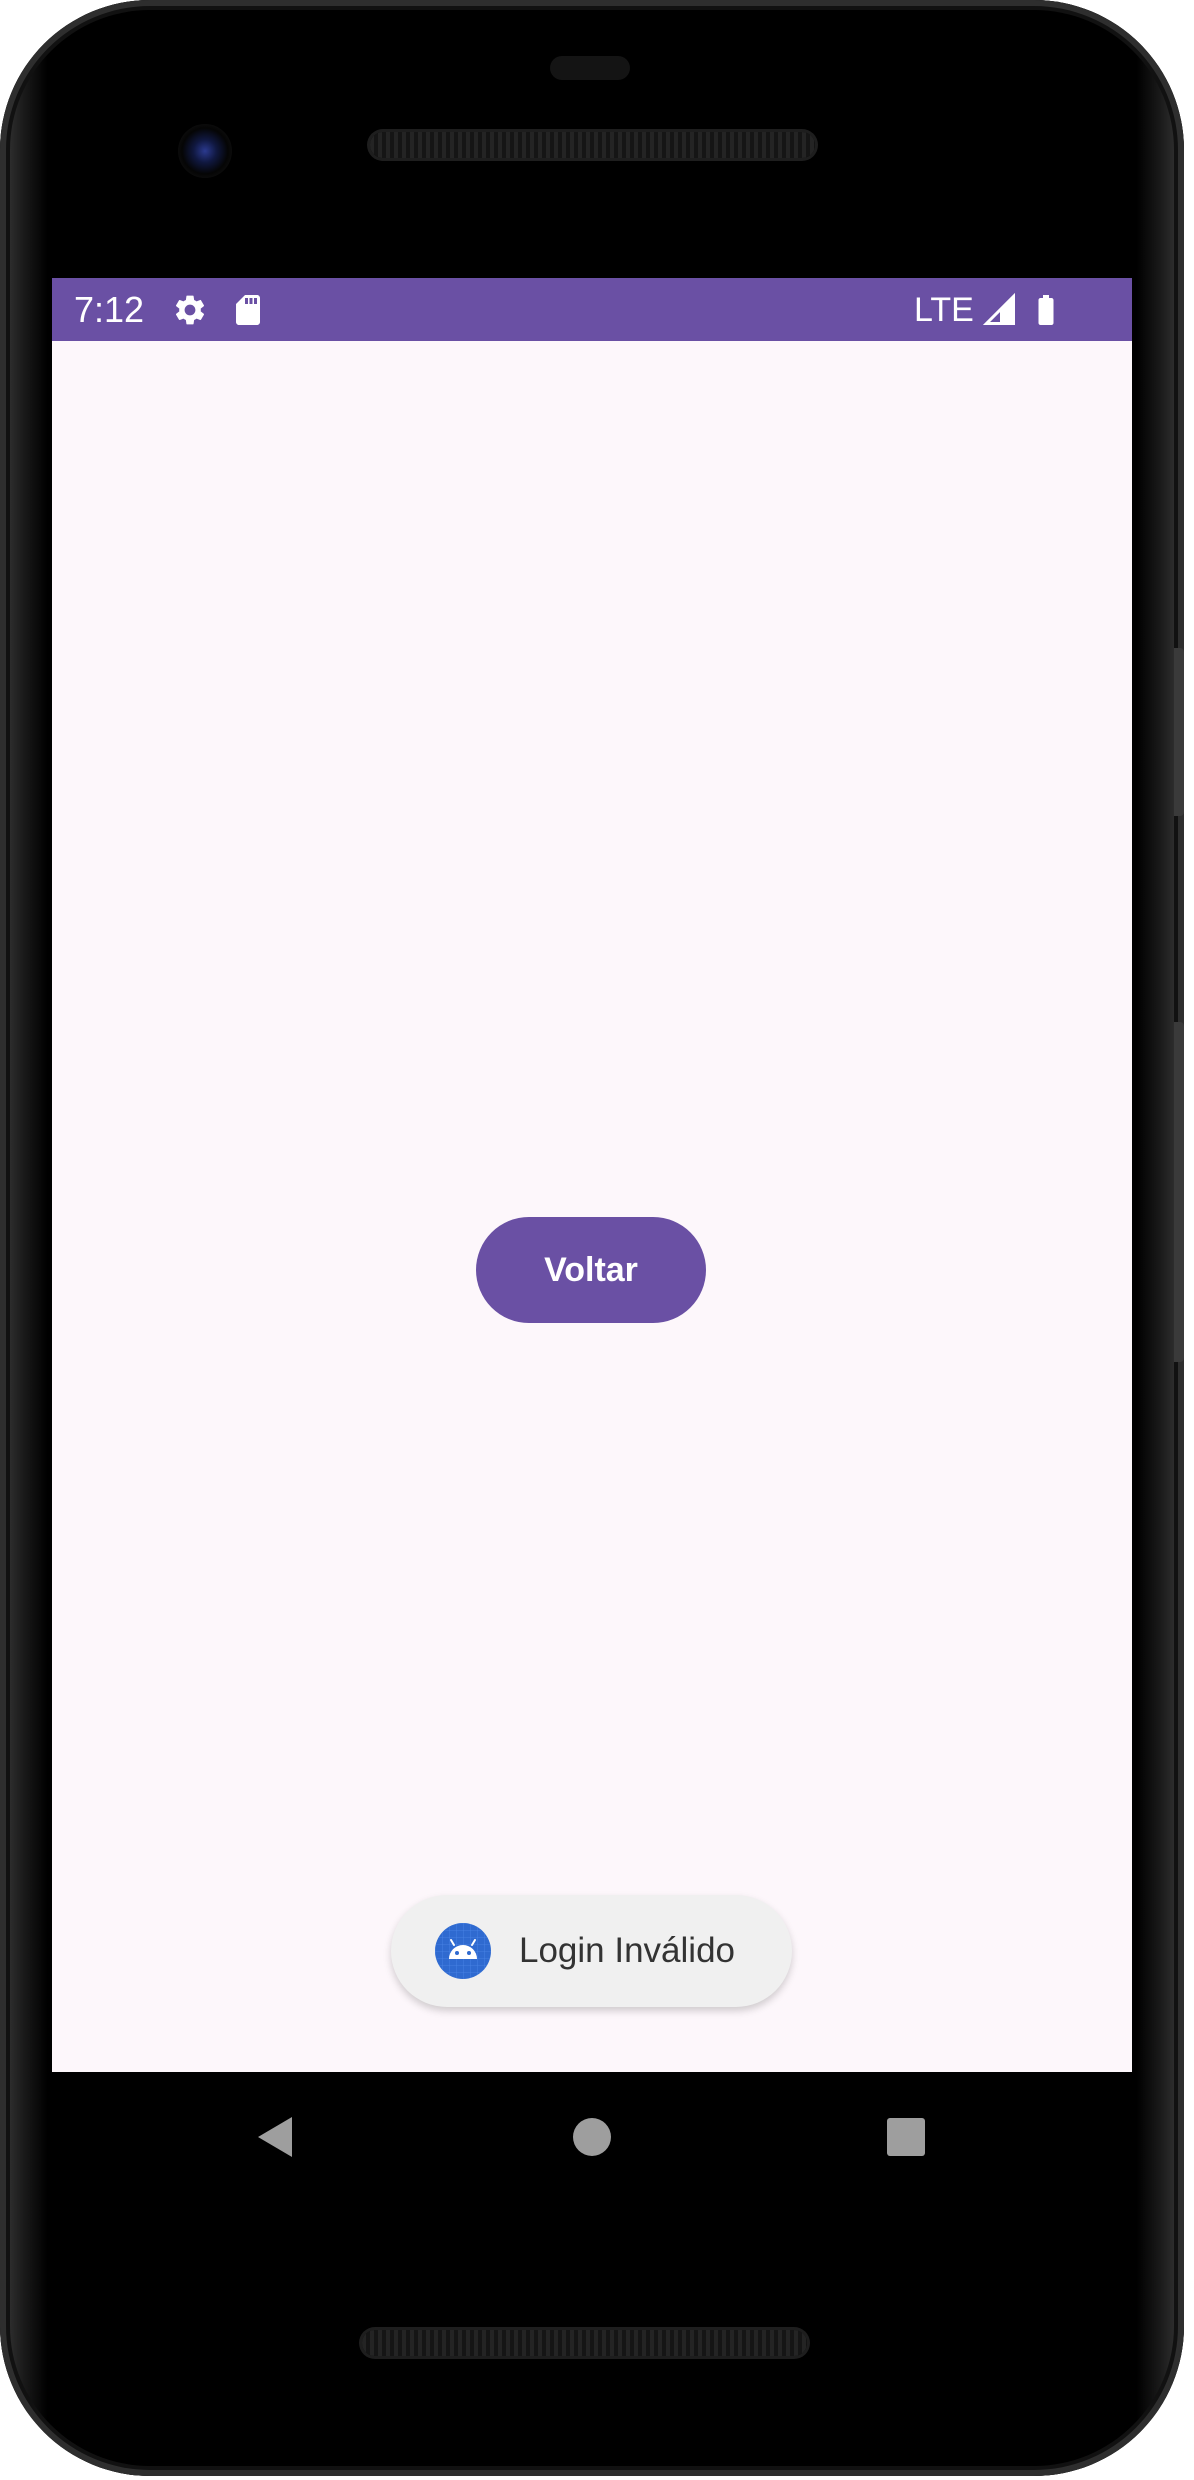 Image resolution: width=1194 pixels, height=2480 pixels. Describe the element at coordinates (277, 2137) in the screenshot. I see `back-nav-icon` at that location.